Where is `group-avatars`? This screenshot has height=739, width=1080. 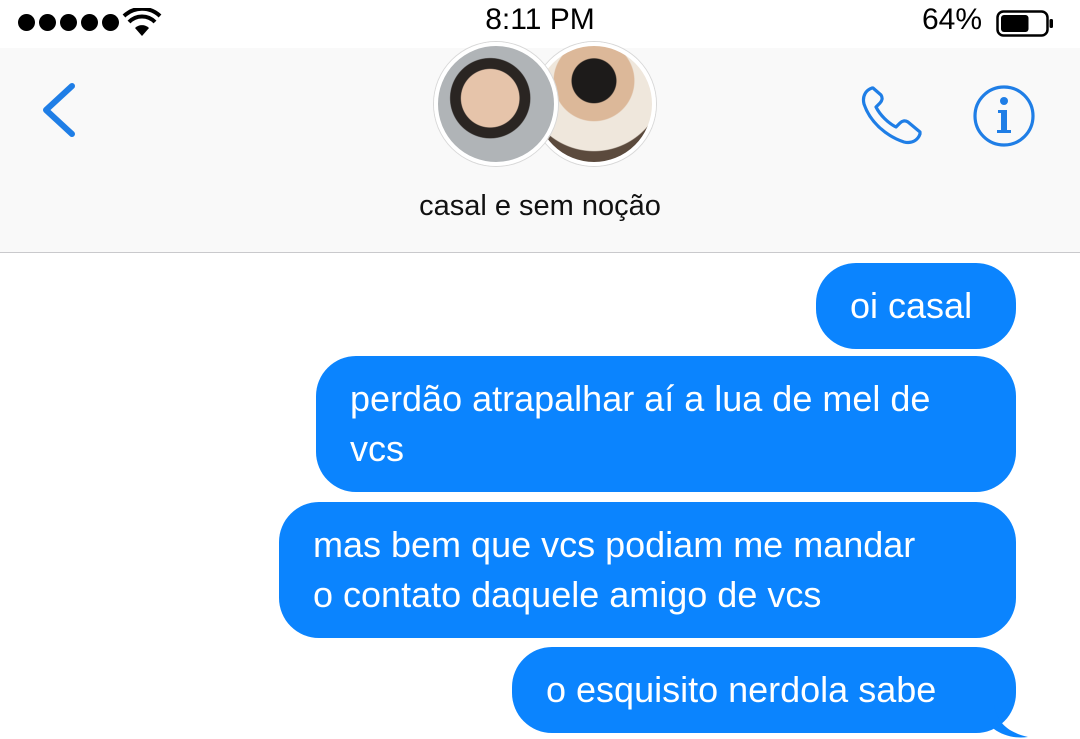 group-avatars is located at coordinates (545, 104).